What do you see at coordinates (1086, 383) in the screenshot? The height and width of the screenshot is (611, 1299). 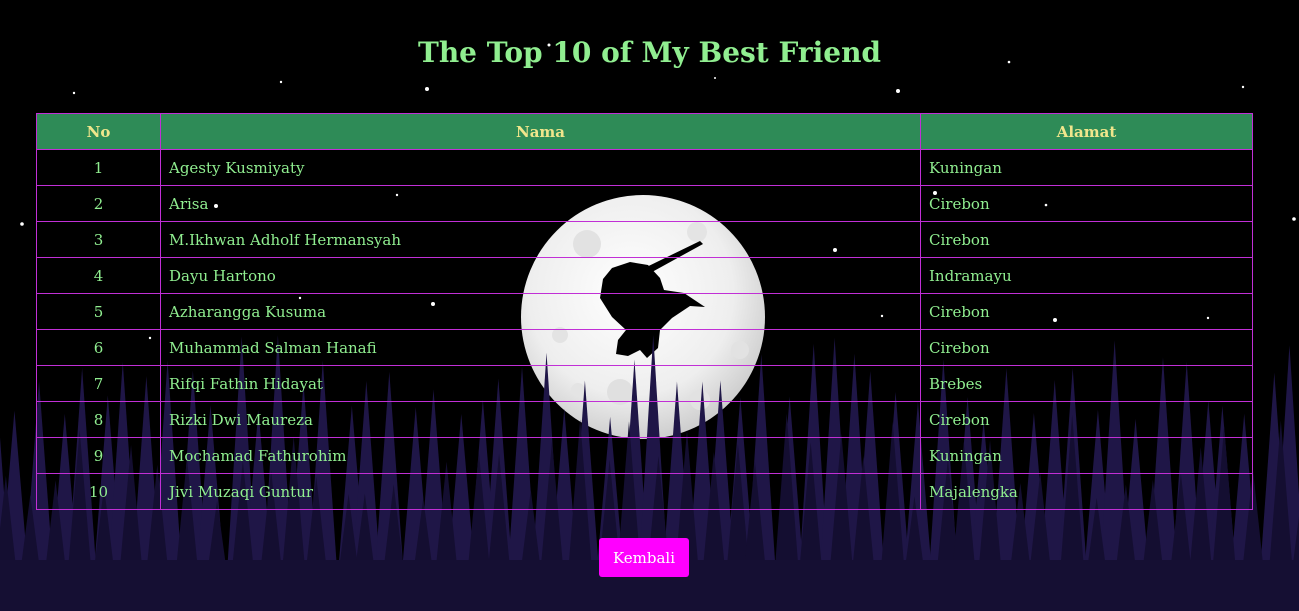 I see `cell-alamat: Brebes` at bounding box center [1086, 383].